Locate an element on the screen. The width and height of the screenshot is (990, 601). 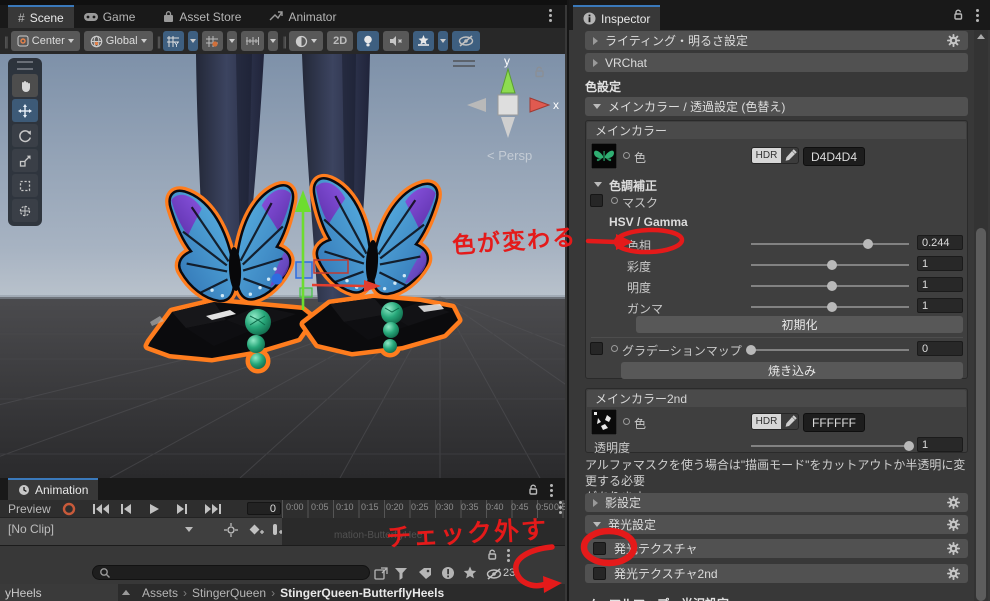
tab-asset-store: Asset Store is located at coordinates (202, 16).